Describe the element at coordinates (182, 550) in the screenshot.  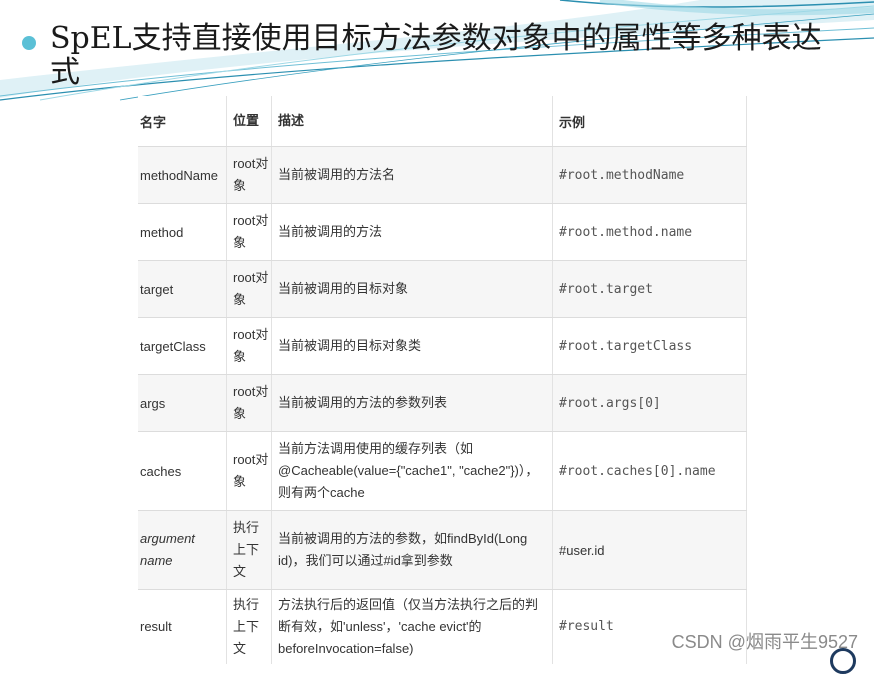
I see `row-name: argument name` at that location.